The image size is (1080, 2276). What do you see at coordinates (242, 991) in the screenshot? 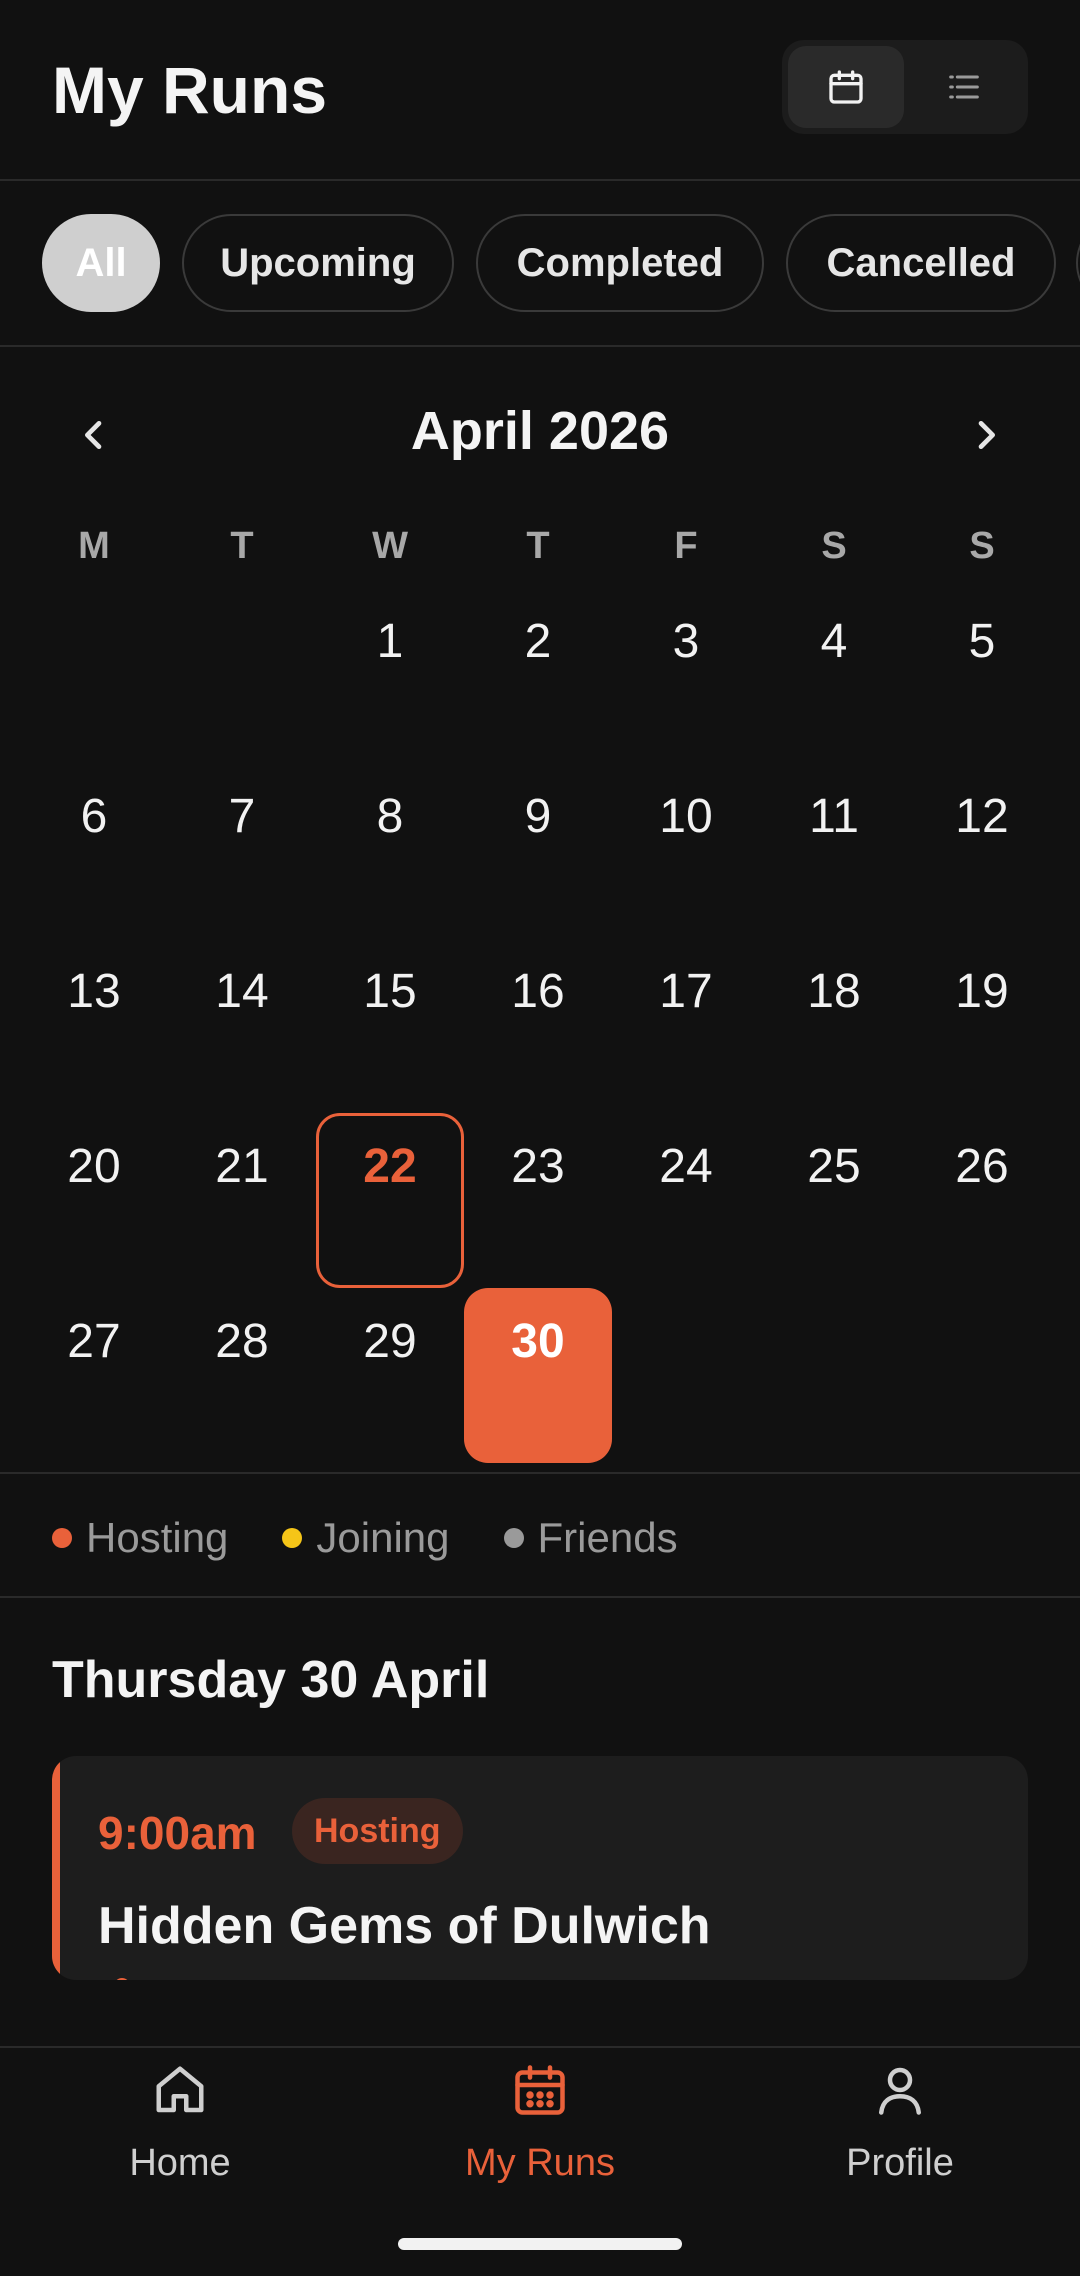
I see `day-number: 14` at bounding box center [242, 991].